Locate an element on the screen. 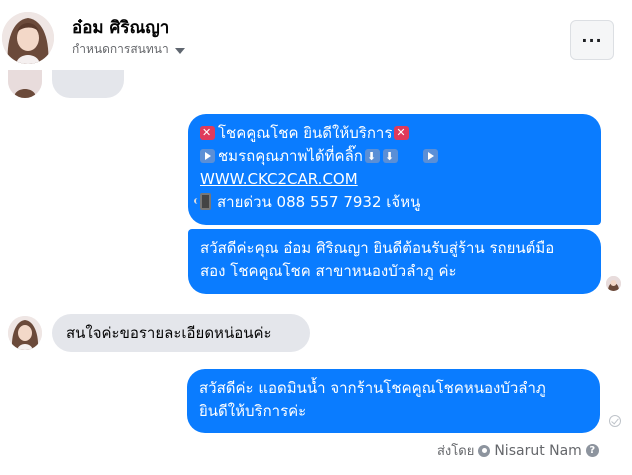 The width and height of the screenshot is (632, 475). mobile-phone-icon is located at coordinates (202, 201).